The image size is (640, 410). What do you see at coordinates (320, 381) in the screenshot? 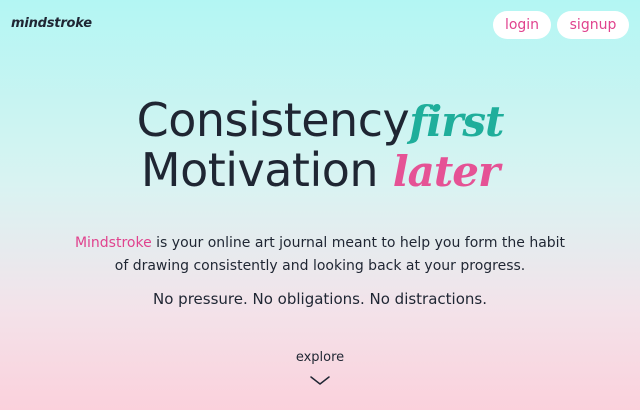
I see `chevron-down-icon` at bounding box center [320, 381].